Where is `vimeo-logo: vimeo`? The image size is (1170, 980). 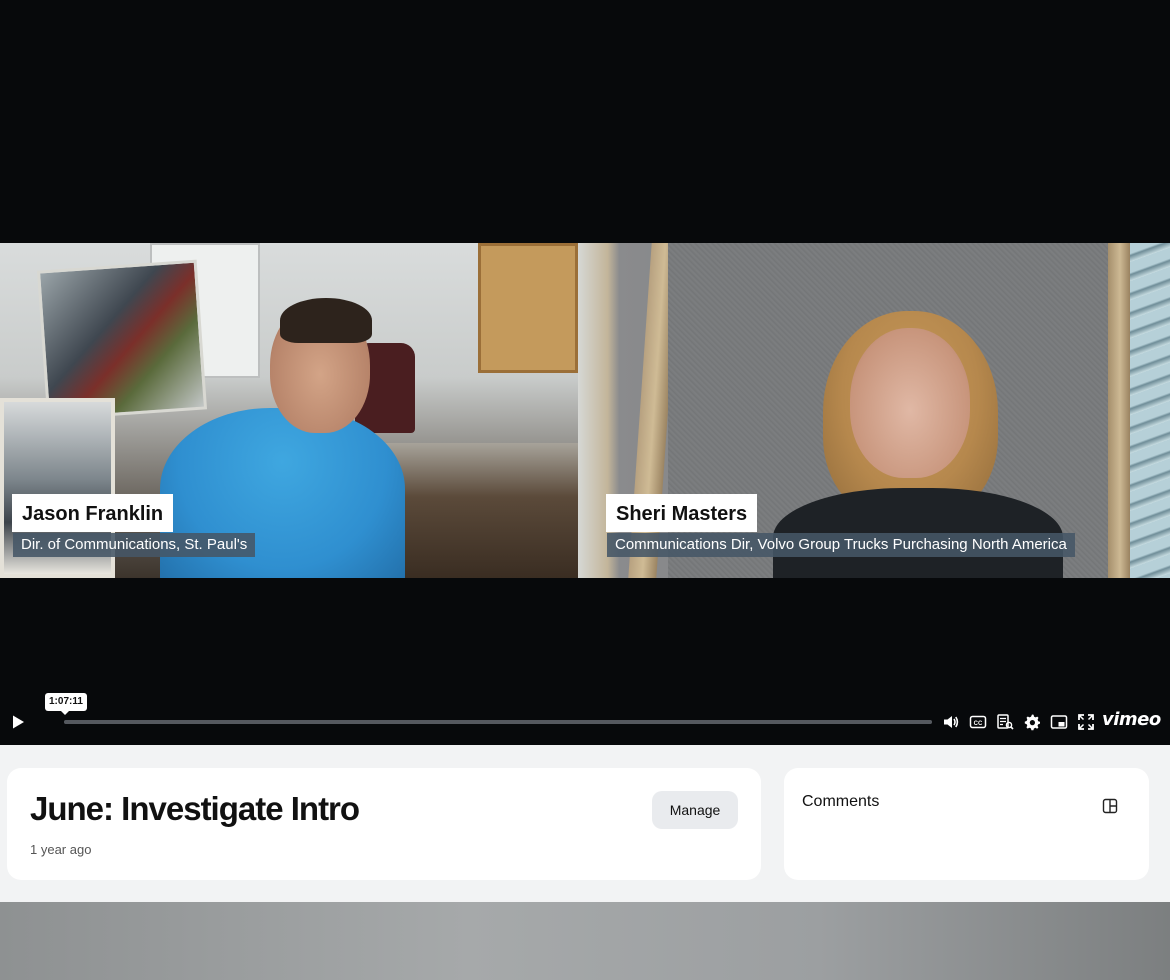 vimeo-logo: vimeo is located at coordinates (1131, 719).